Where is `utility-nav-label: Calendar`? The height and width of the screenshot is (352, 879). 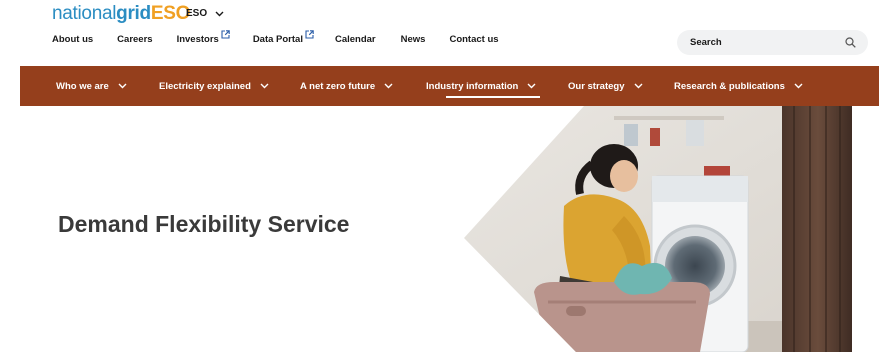 utility-nav-label: Calendar is located at coordinates (355, 39).